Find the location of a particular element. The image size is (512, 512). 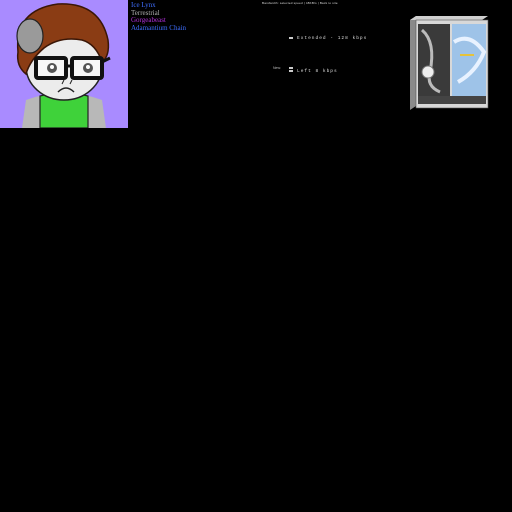

option-1-label: Extended - 128 kbps is located at coordinates (332, 38).